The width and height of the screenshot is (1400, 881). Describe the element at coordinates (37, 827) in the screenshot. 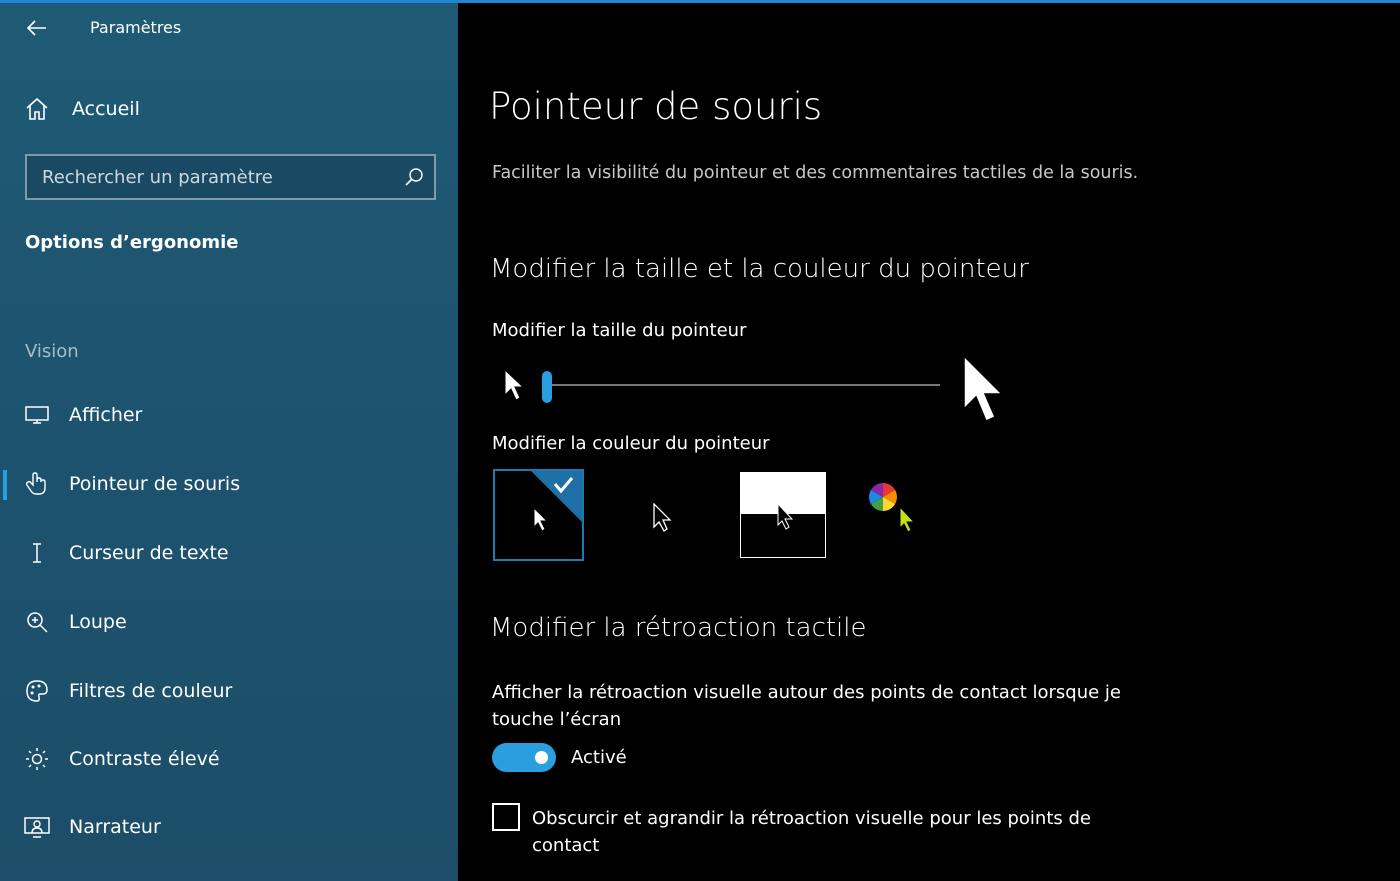

I see `narrator-icon` at that location.